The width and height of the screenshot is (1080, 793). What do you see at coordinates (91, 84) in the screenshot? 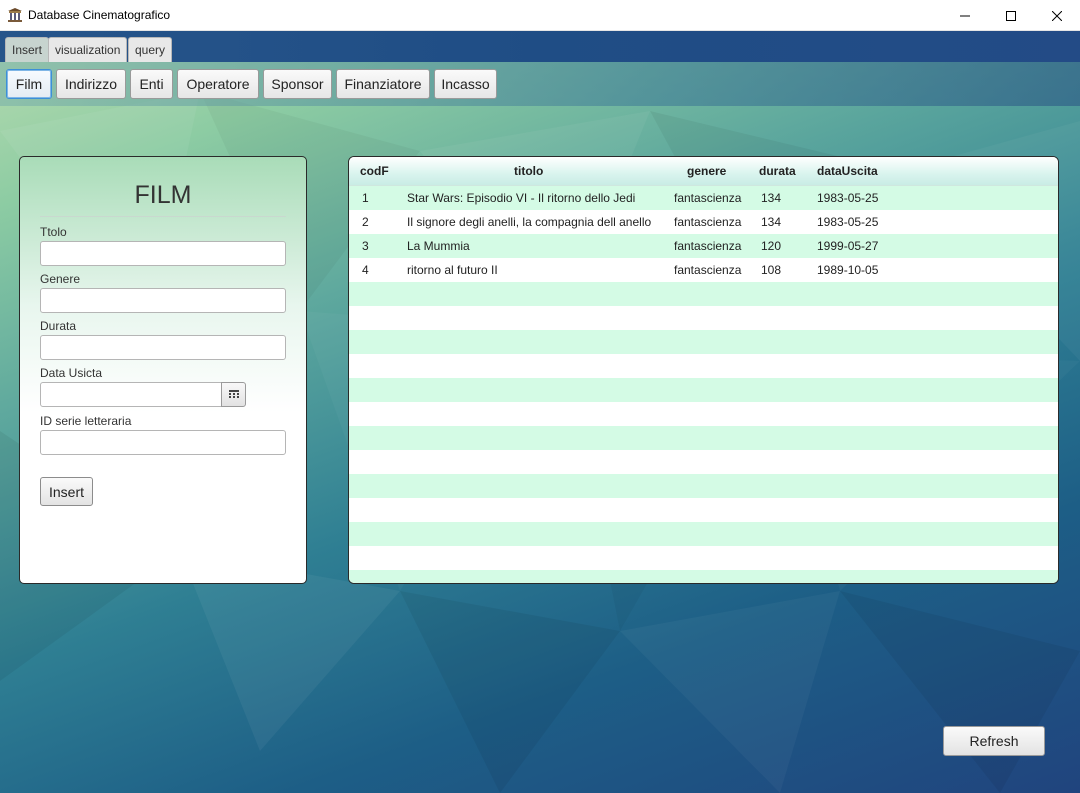
I see `indirizzo-button: Indirizzo` at bounding box center [91, 84].